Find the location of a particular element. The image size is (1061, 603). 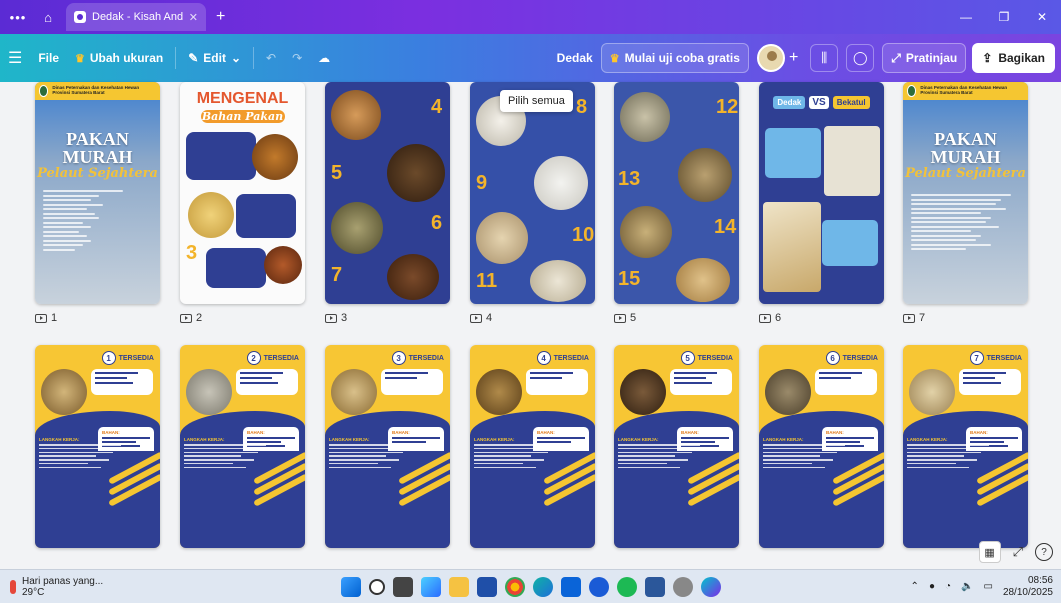

slide-thumbnail: 3 TERSEDIA BAHAN: LANGKAH KERJA: is located at coordinates (387, 446).